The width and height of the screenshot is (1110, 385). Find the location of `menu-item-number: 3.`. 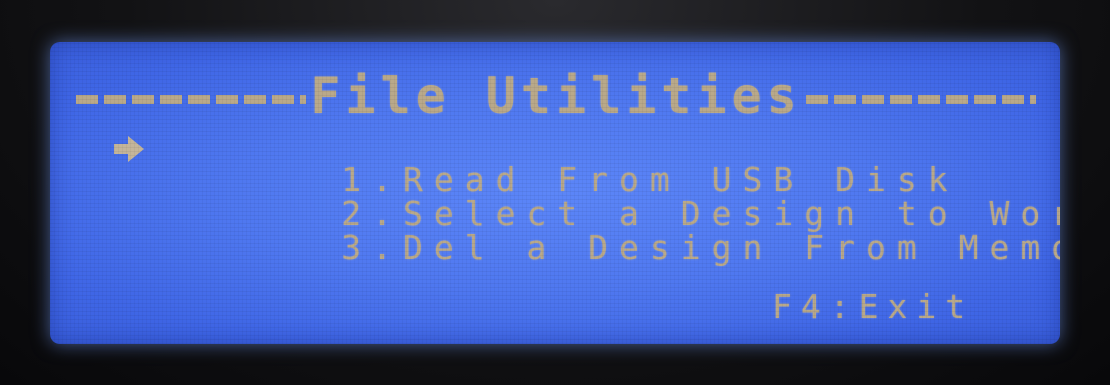

menu-item-number: 3. is located at coordinates (372, 247).